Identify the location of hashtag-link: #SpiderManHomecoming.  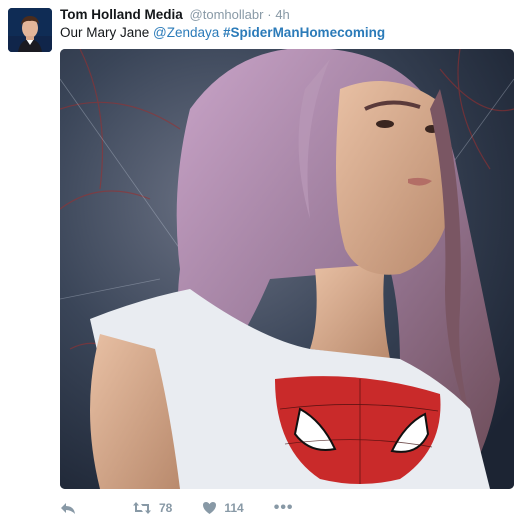
(304, 32).